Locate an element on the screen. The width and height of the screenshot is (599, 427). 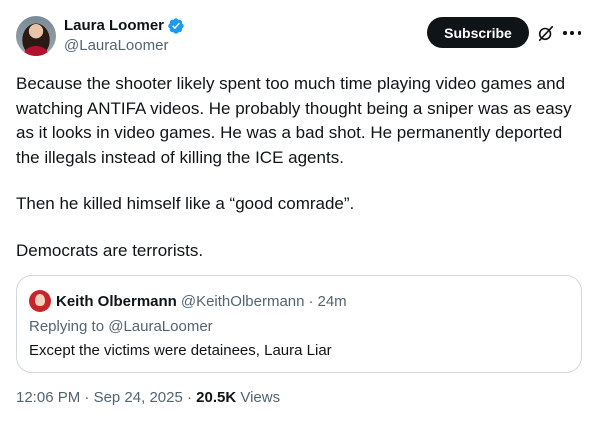
views-label: Views is located at coordinates (260, 397).